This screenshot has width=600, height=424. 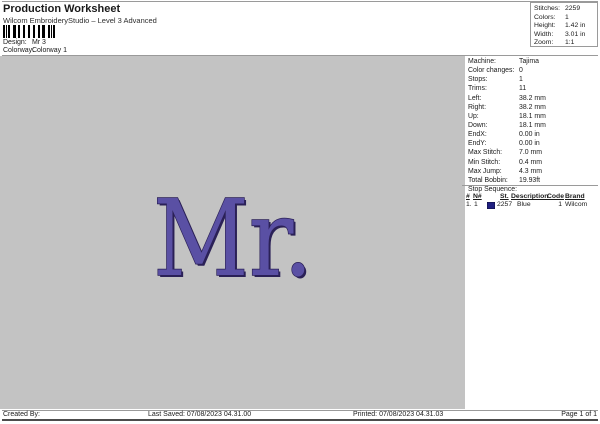 What do you see at coordinates (473, 116) in the screenshot?
I see `detail-label: Up:` at bounding box center [473, 116].